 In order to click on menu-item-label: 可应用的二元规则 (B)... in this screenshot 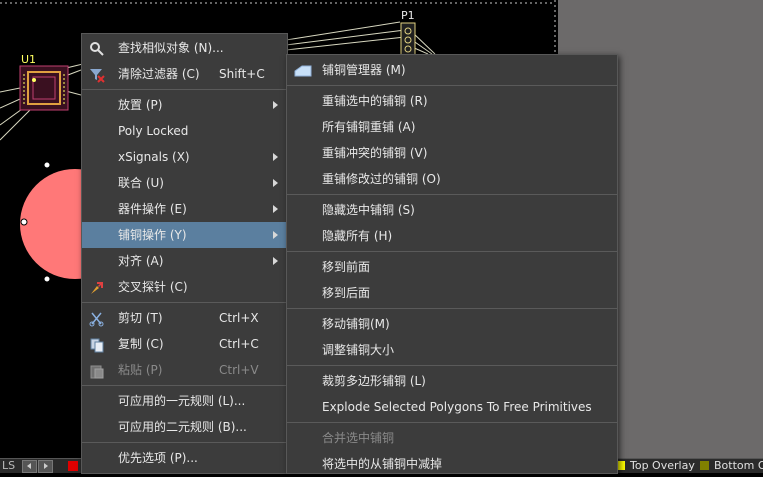, I will do `click(182, 427)`.